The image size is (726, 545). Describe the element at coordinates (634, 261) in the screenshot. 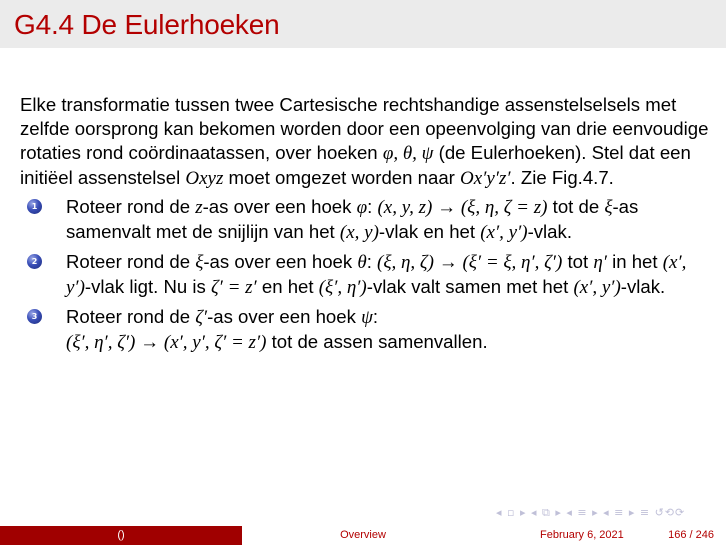

I see `step-text: in het` at that location.